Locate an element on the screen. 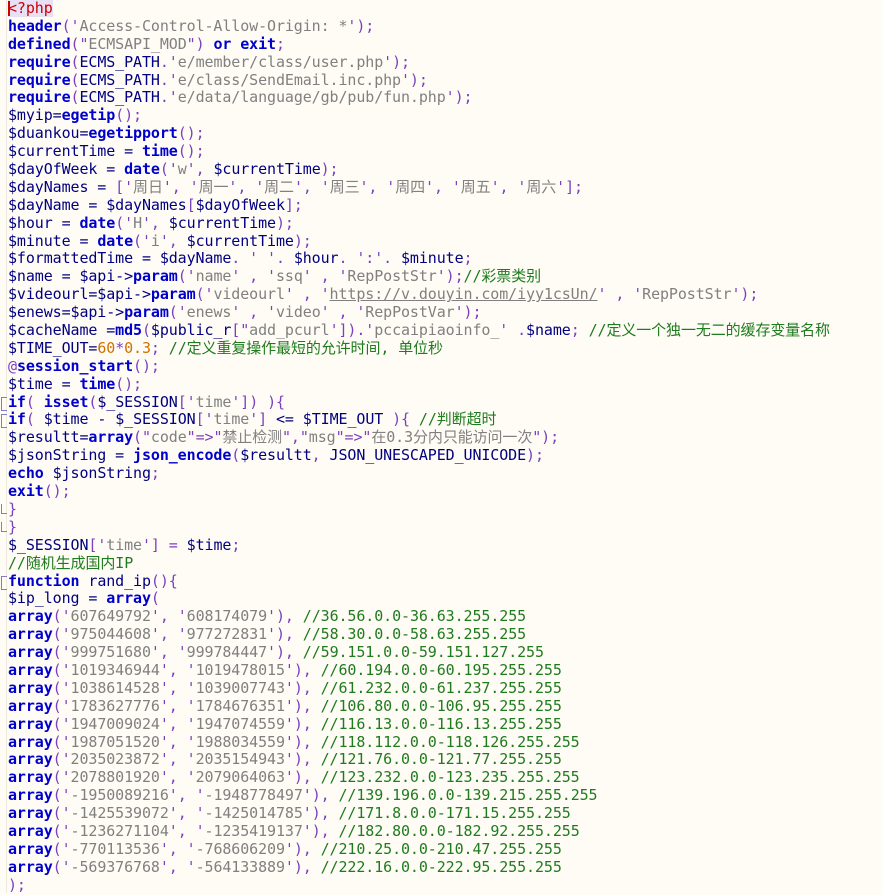 The image size is (882, 895). token-brace-close: } is located at coordinates (12, 508).